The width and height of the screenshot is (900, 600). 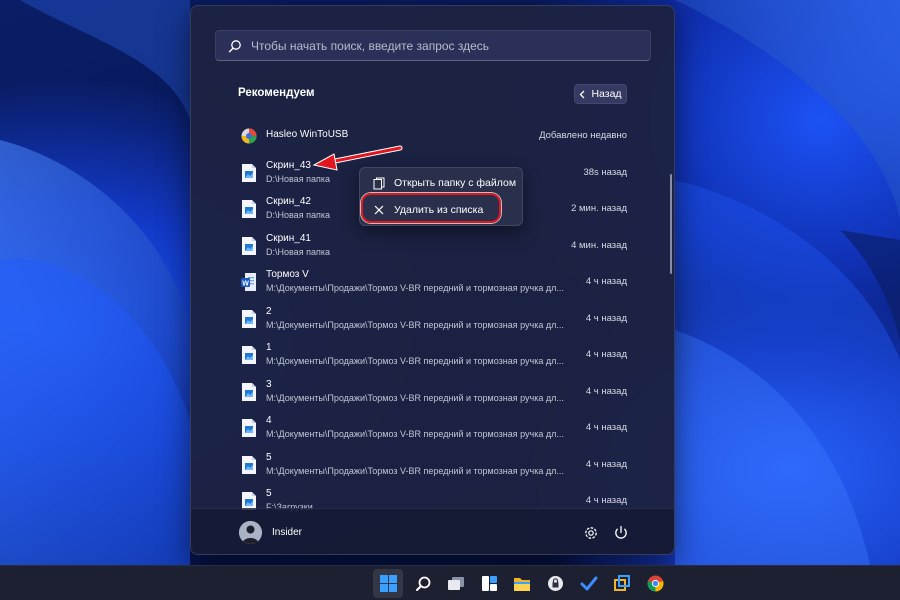 I want to click on lock-app-icon, so click(x=555, y=583).